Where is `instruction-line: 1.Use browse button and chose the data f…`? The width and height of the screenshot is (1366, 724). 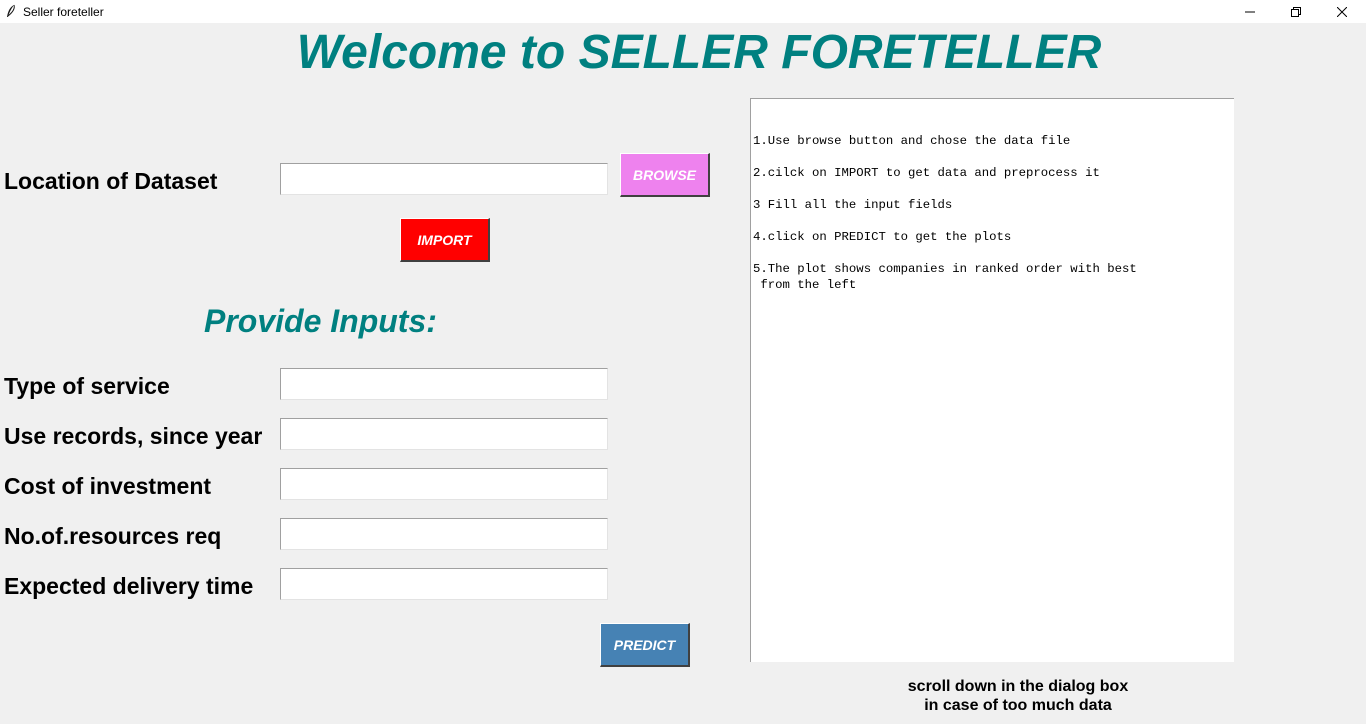
instruction-line: 1.Use browse button and chose the data f… is located at coordinates (912, 141).